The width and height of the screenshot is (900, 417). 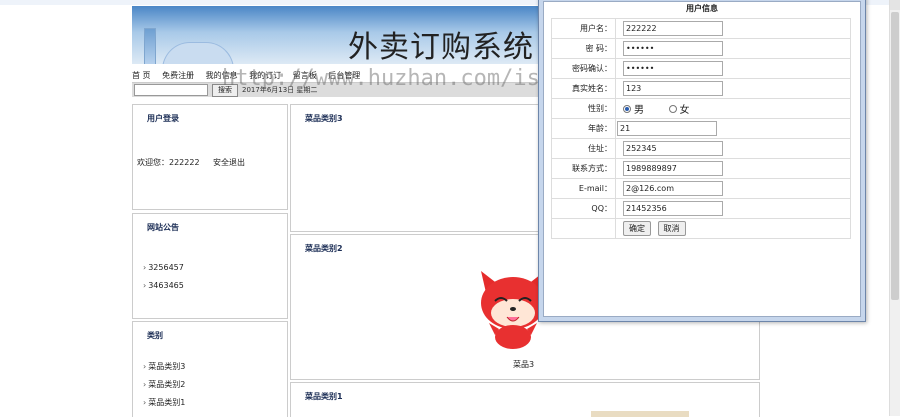 What do you see at coordinates (163, 268) in the screenshot?
I see `news-item: 3256457` at bounding box center [163, 268].